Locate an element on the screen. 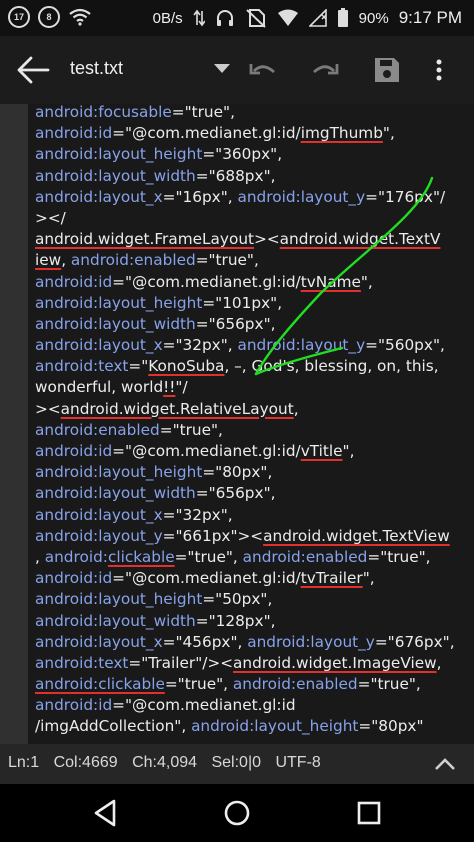 The image size is (474, 842). line-gutter is located at coordinates (14, 424).